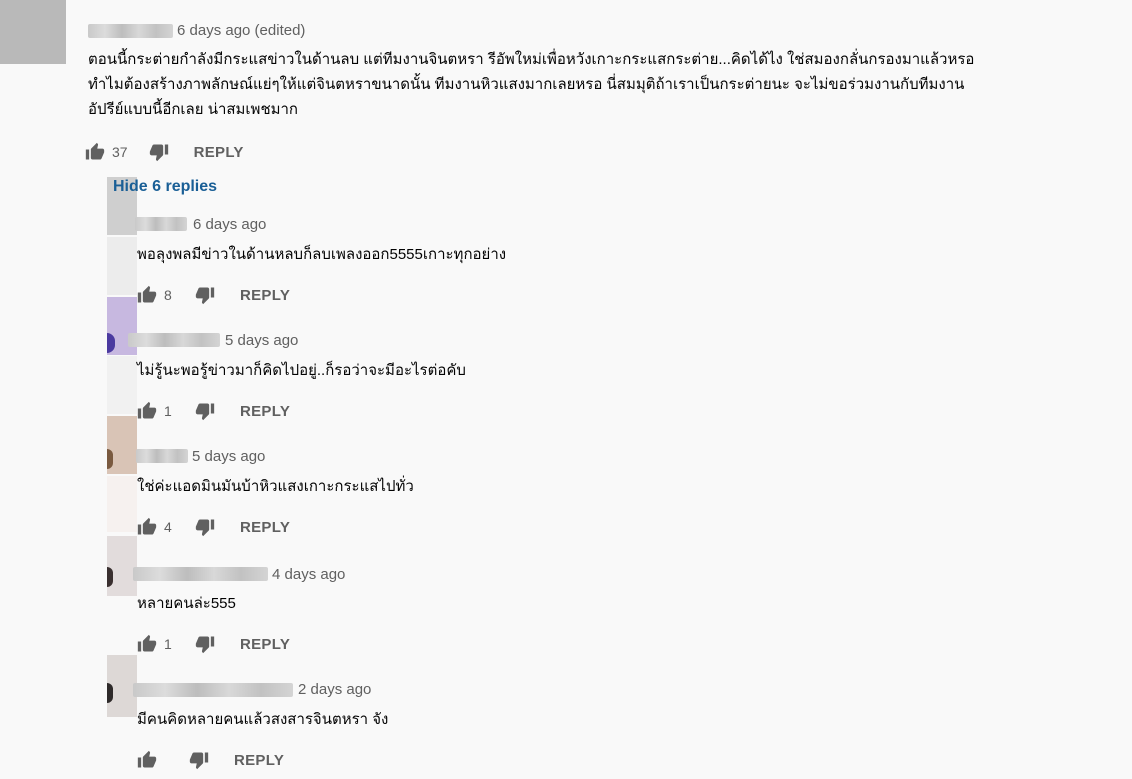  I want to click on top-comment-text-line-3: อัปรีย์แบบนี้อีกเลย น่าสมเพชมาก, so click(193, 109).